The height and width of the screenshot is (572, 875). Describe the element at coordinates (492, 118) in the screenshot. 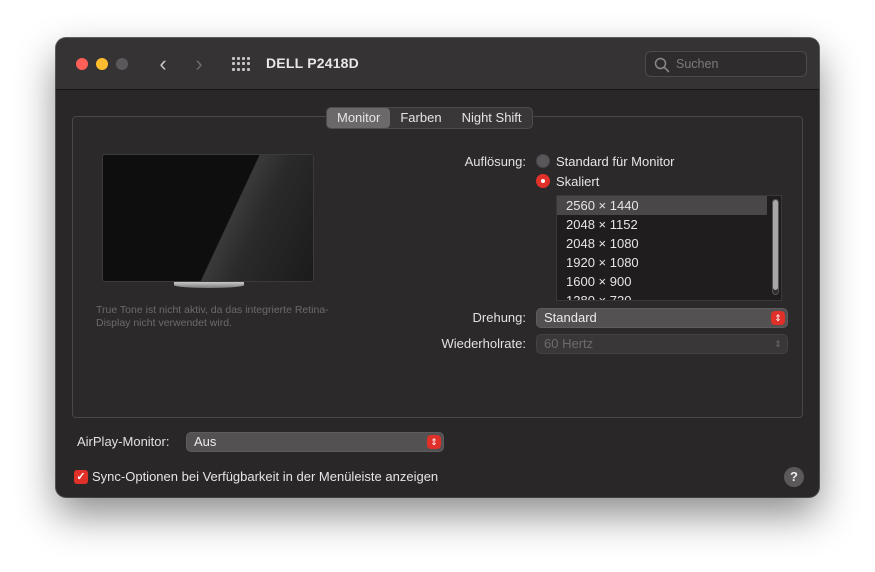

I see `tab-night-shift: Night Shift` at that location.